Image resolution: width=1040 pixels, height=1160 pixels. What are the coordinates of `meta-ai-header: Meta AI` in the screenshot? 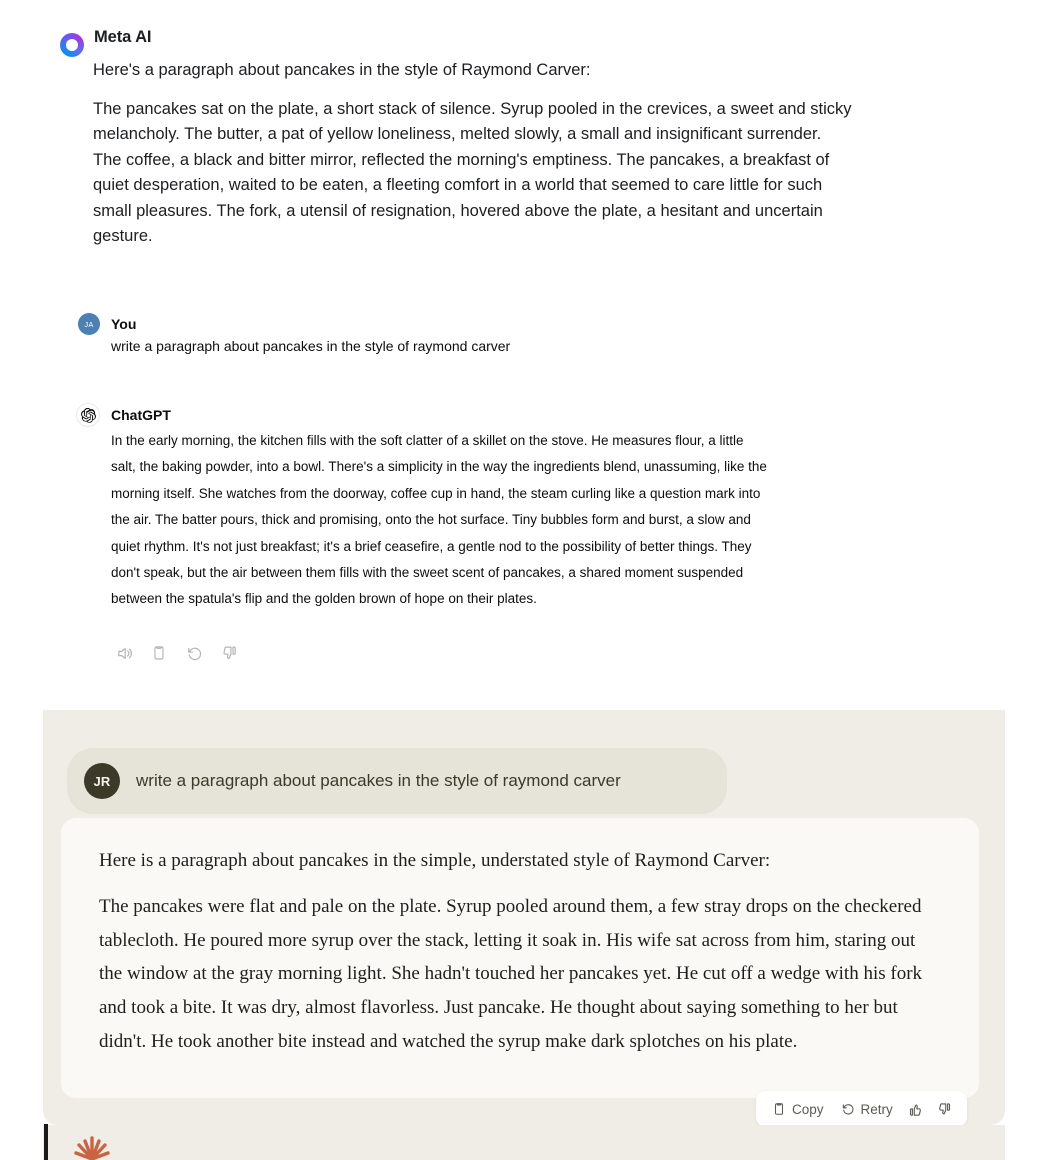 It's located at (105, 42).